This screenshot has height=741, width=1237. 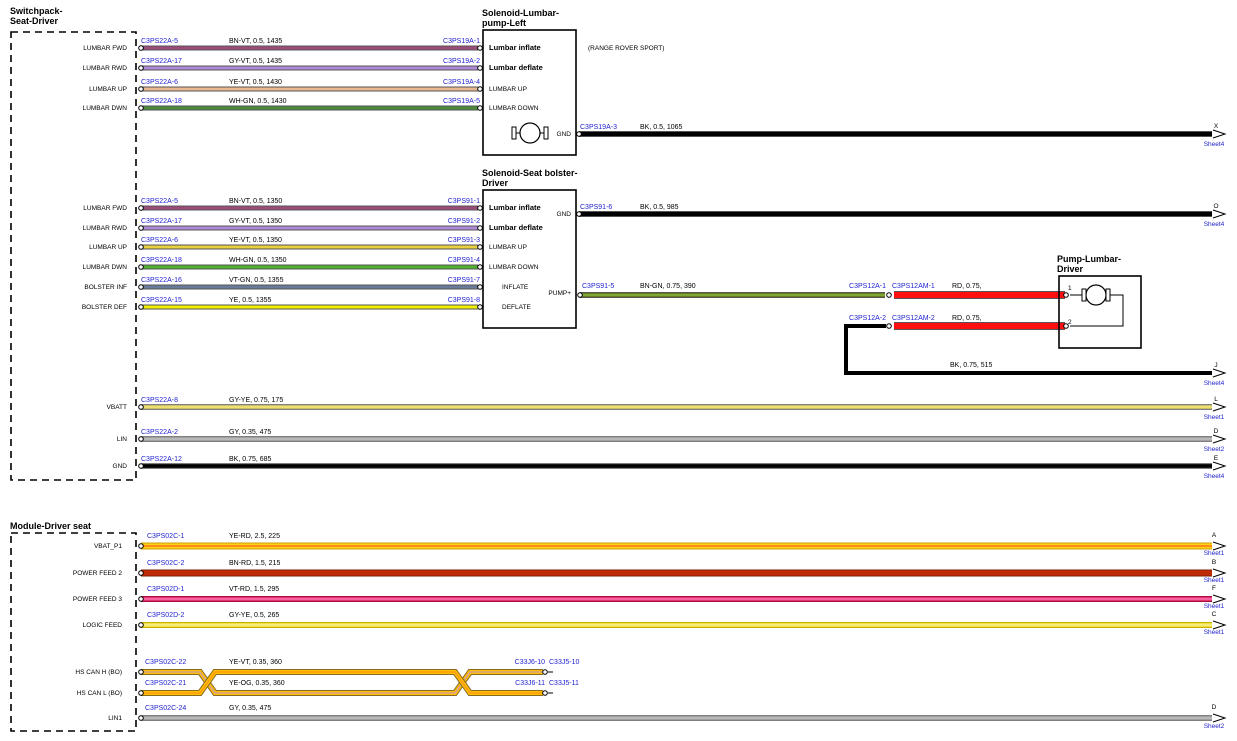 What do you see at coordinates (34, 21) in the screenshot?
I see `switchpack-subtitle: Seat-Driver` at bounding box center [34, 21].